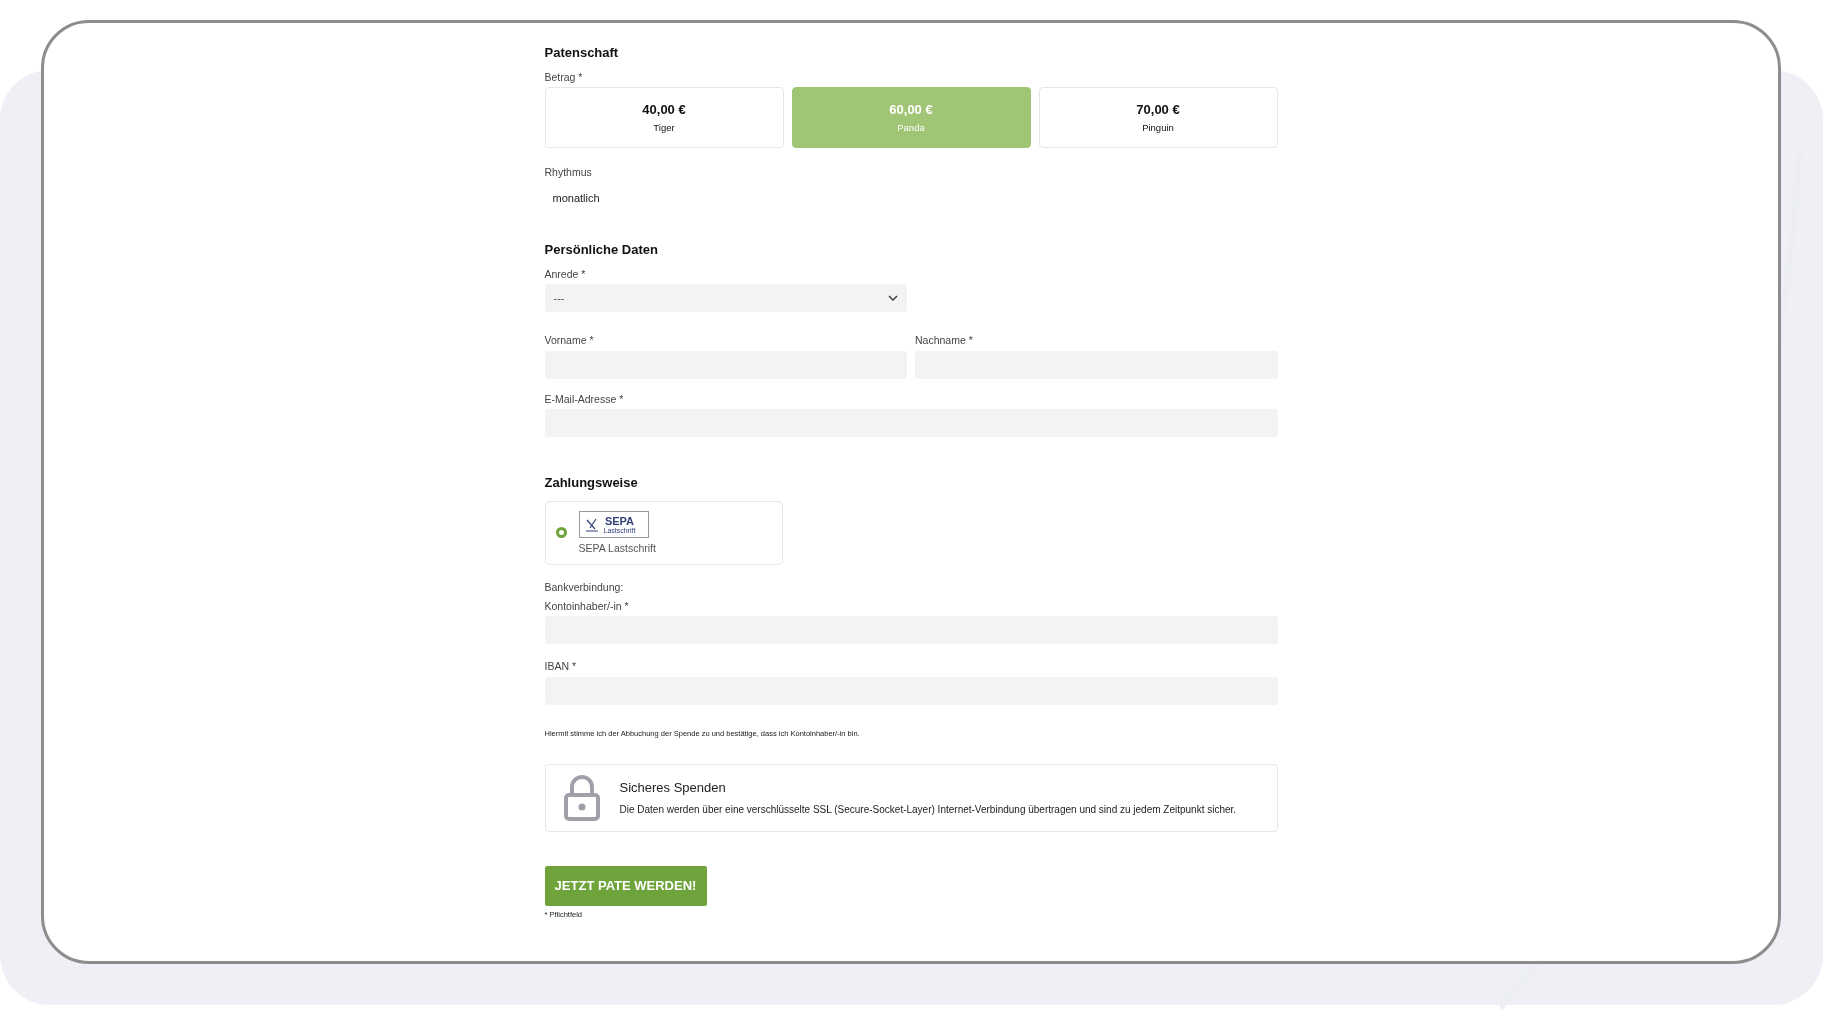 The image size is (1823, 1028). Describe the element at coordinates (581, 797) in the screenshot. I see `padlock-icon` at that location.